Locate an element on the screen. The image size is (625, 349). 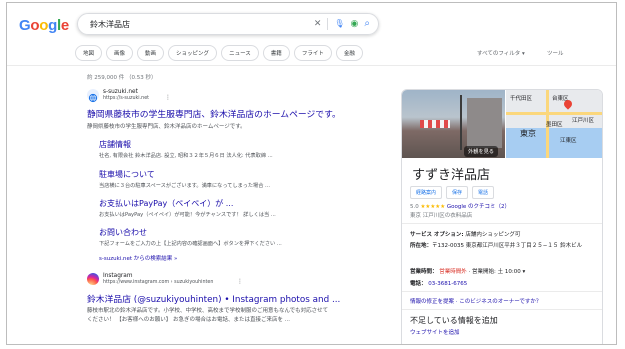
tab-news: ニュース is located at coordinates (240, 53).